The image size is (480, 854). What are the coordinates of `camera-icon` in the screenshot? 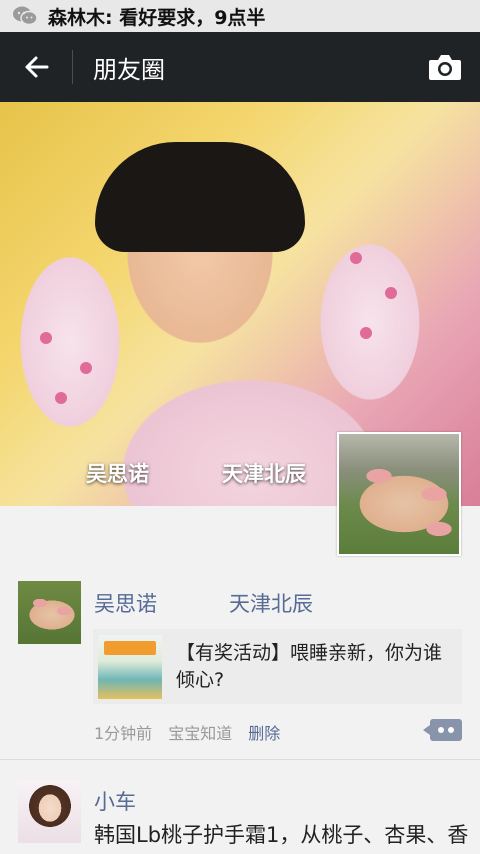 It's located at (445, 67).